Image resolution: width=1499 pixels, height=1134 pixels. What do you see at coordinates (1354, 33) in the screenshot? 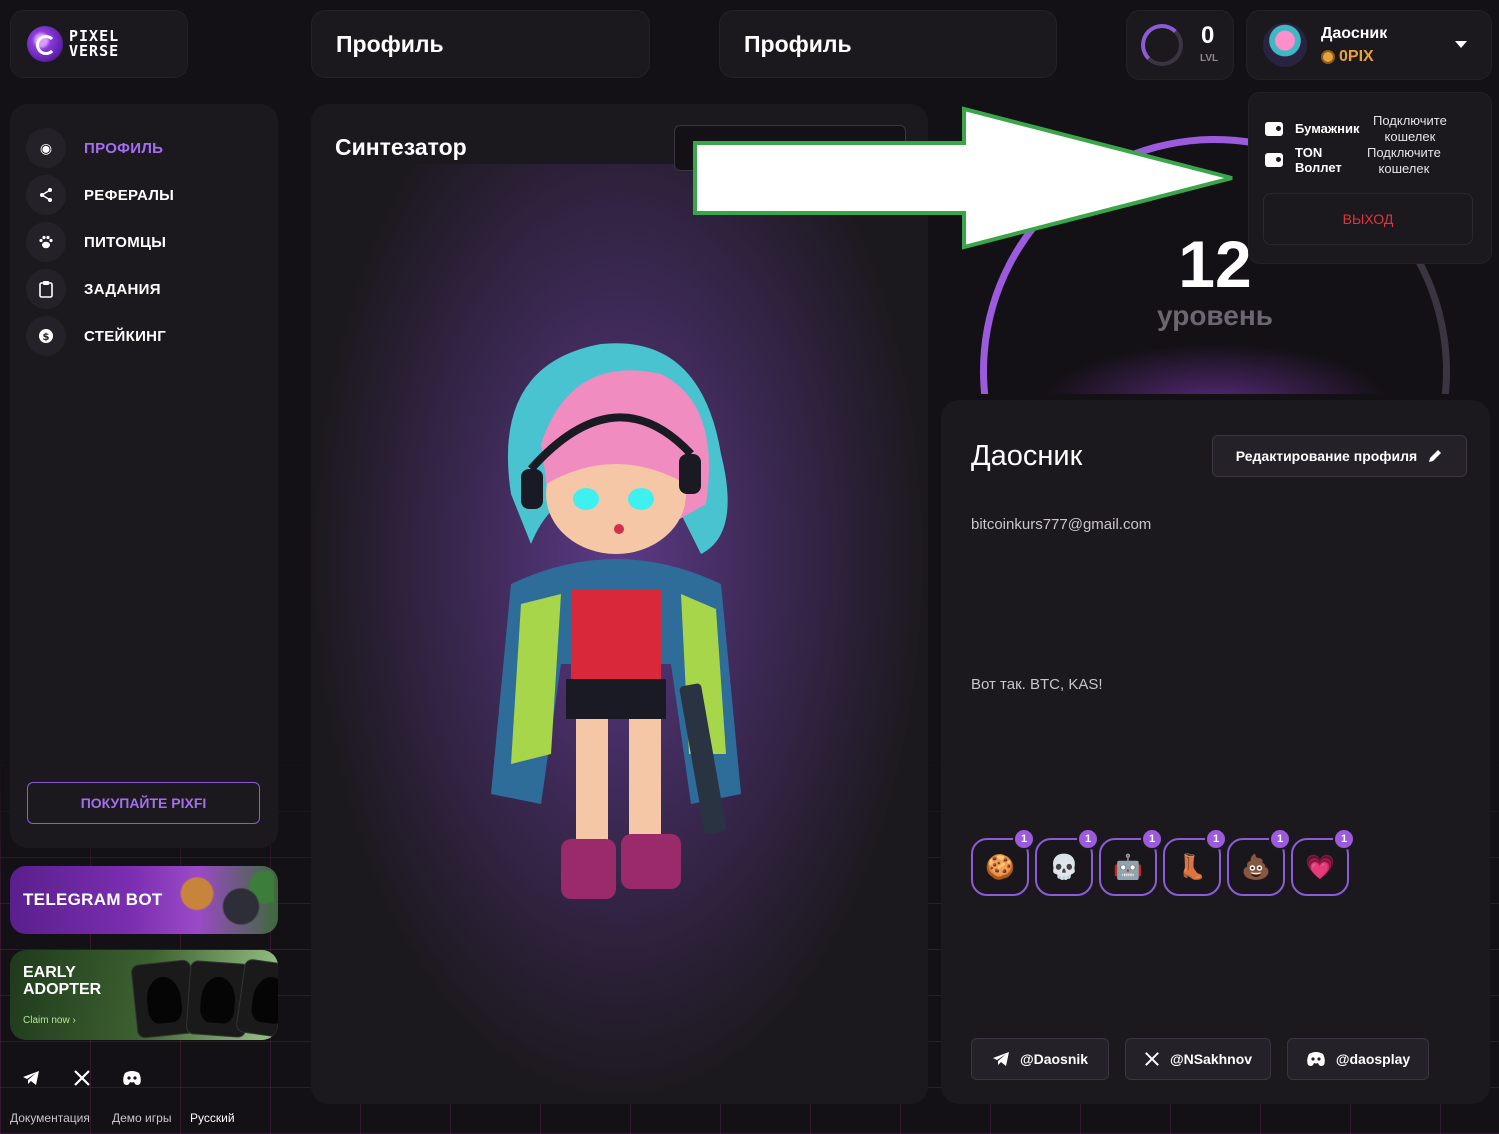
I see `user-name: Даосник` at bounding box center [1354, 33].